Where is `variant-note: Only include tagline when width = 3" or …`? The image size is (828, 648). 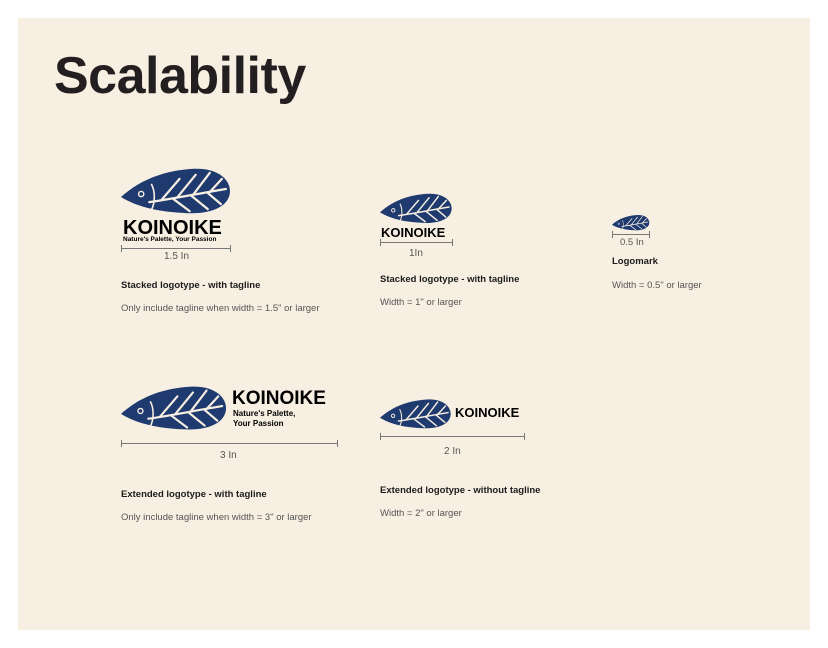 variant-note: Only include tagline when width = 3" or … is located at coordinates (216, 517).